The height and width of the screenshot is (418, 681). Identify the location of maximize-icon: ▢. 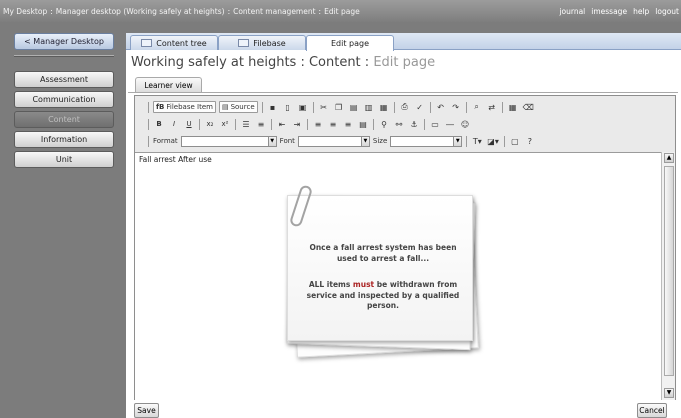
(515, 141).